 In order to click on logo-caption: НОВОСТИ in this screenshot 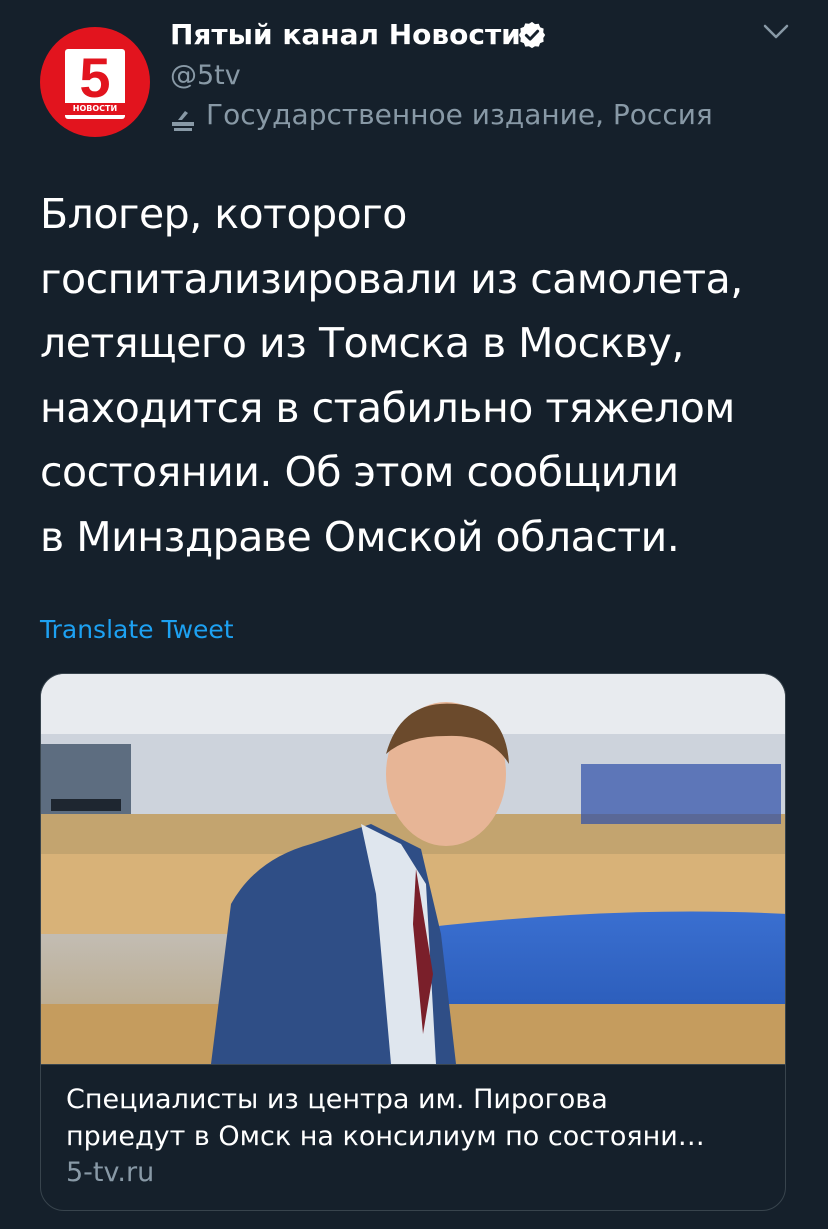, I will do `click(95, 109)`.